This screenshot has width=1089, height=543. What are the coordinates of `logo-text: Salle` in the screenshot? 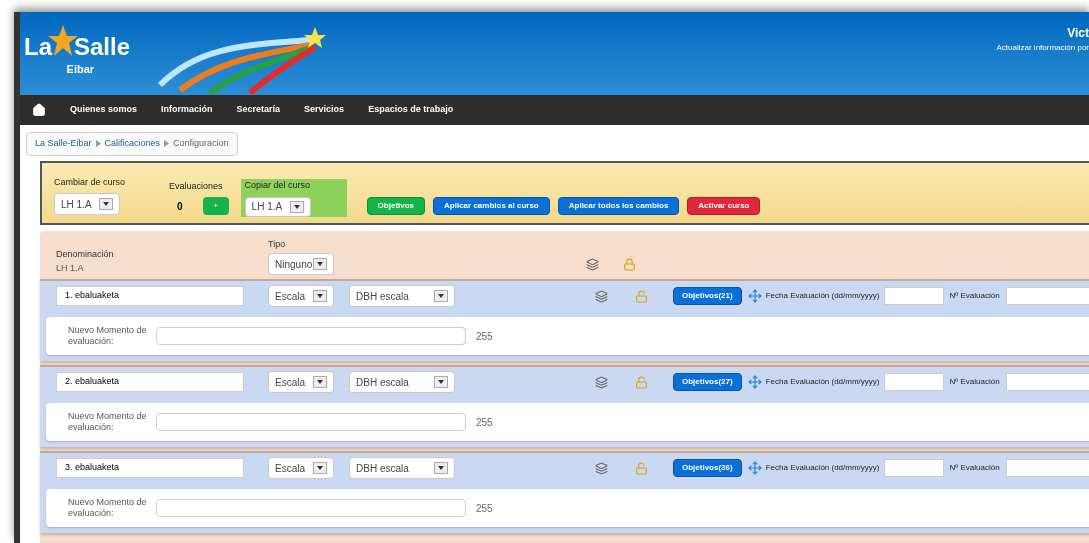 It's located at (102, 47).